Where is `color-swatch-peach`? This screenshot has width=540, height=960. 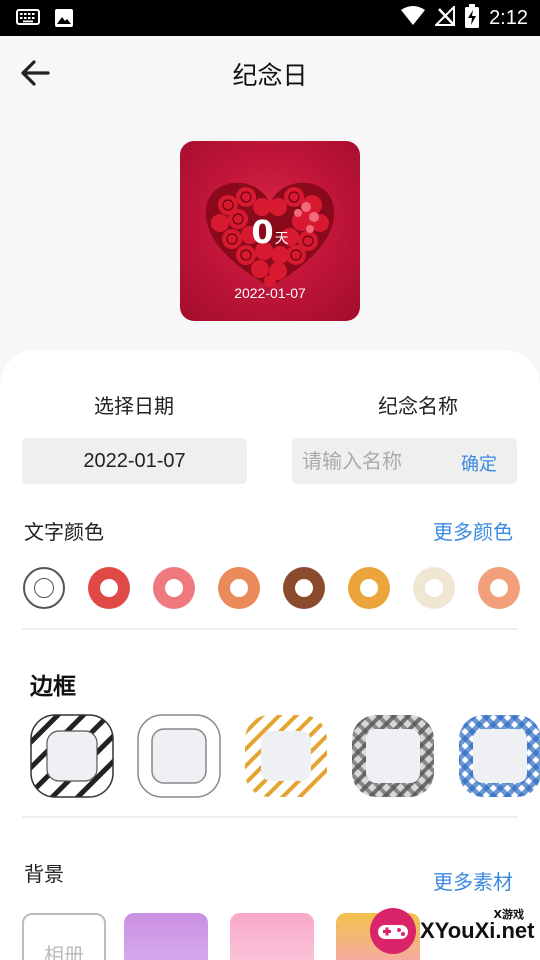 color-swatch-peach is located at coordinates (499, 588).